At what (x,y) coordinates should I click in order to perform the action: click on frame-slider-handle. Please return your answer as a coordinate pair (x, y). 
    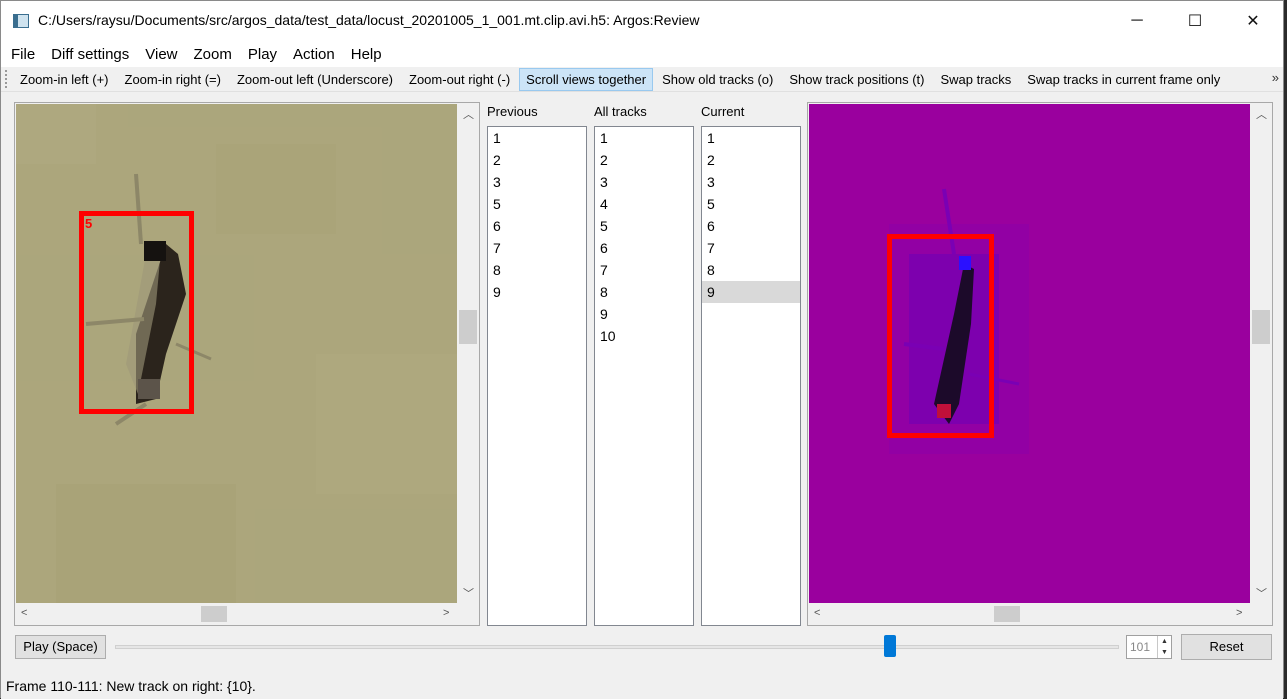
    Looking at the image, I should click on (890, 646).